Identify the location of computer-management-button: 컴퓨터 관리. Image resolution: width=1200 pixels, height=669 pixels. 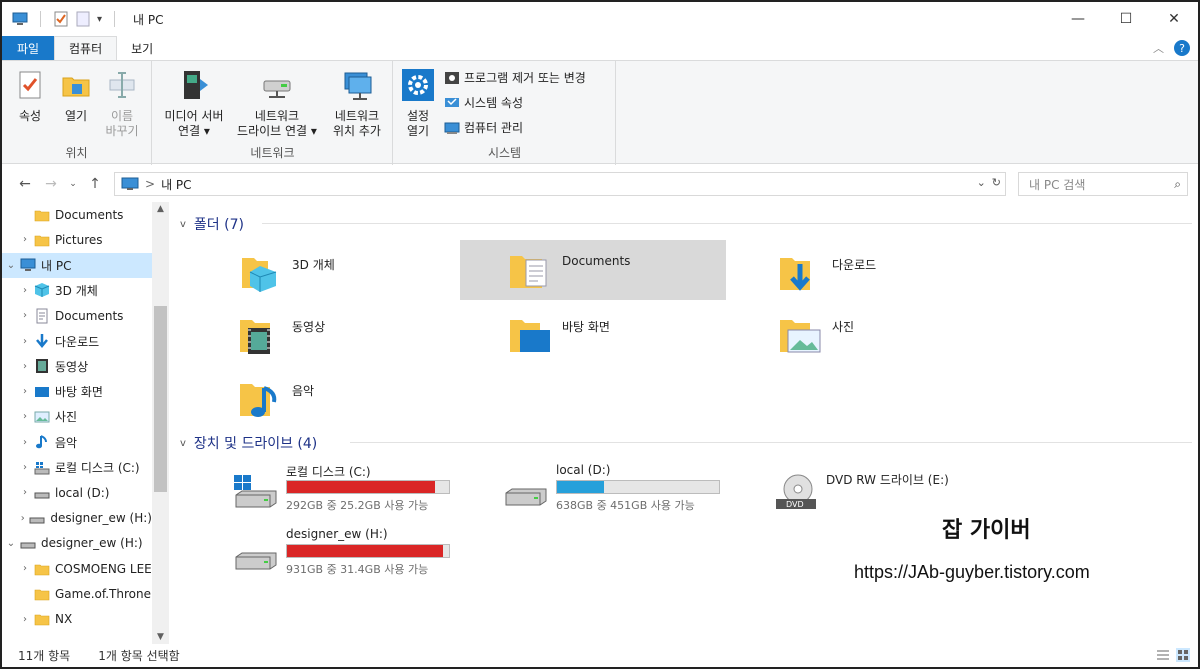
(483, 127).